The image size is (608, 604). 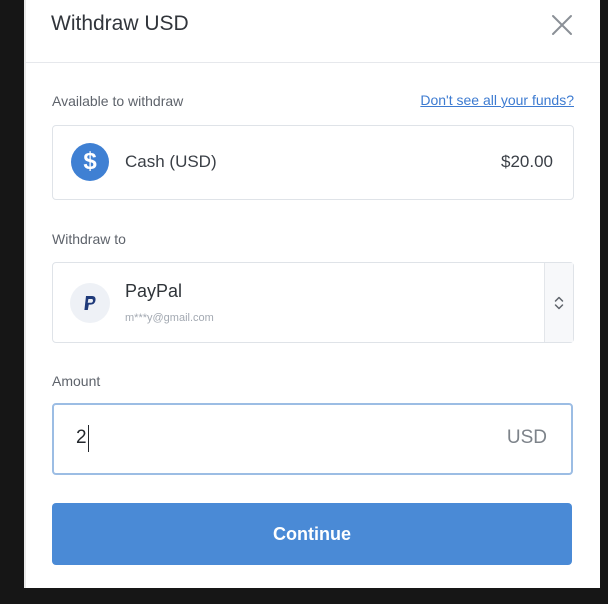 What do you see at coordinates (497, 100) in the screenshot?
I see `missing-funds-link: Don't see all your funds?` at bounding box center [497, 100].